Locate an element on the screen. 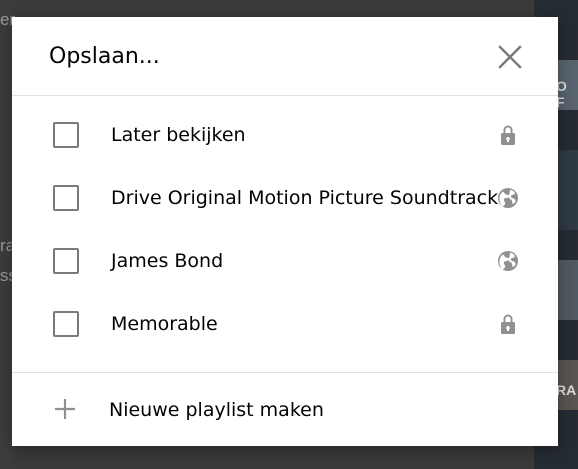 Image resolution: width=578 pixels, height=469 pixels. playlist-label: Later bekijken is located at coordinates (178, 135).